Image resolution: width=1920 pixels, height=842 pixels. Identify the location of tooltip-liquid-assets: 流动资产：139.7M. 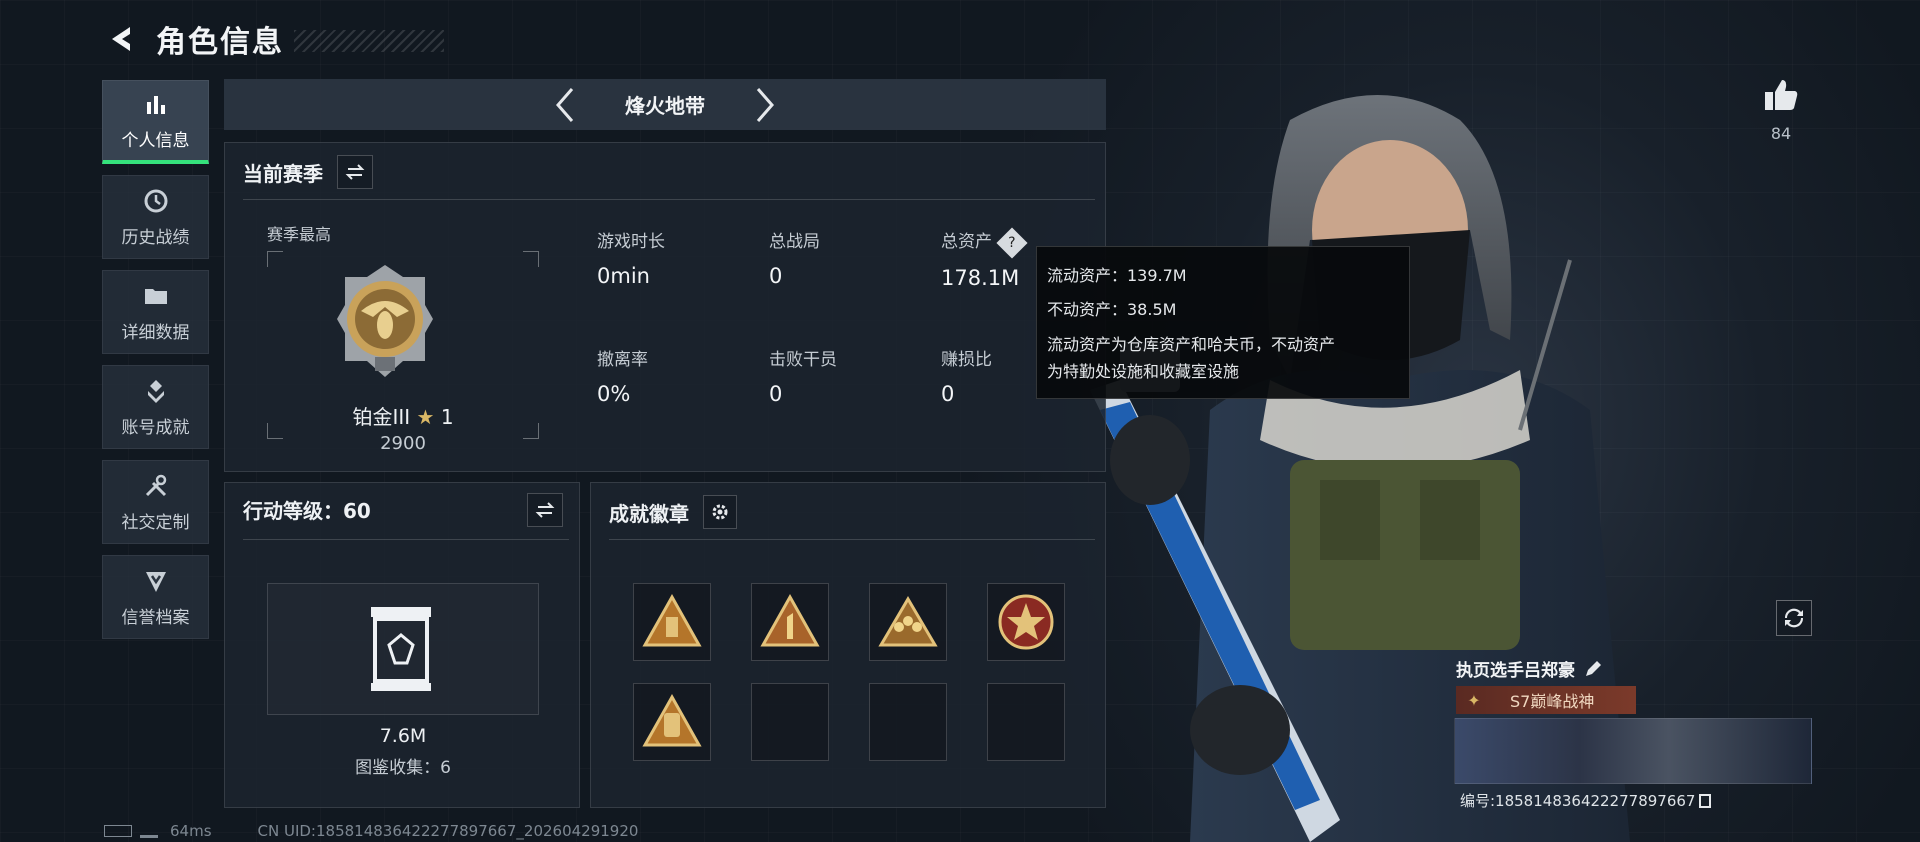
(1117, 275).